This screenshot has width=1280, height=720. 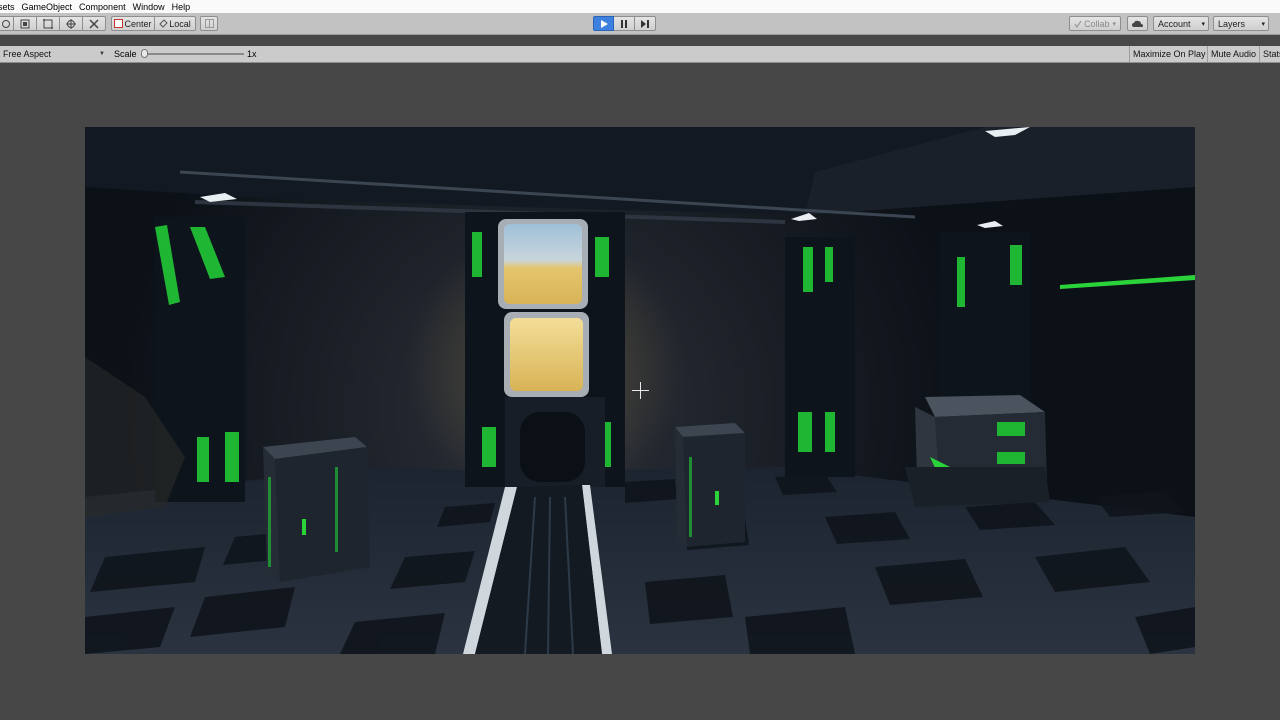 What do you see at coordinates (640, 40) in the screenshot?
I see `game-tab-strip` at bounding box center [640, 40].